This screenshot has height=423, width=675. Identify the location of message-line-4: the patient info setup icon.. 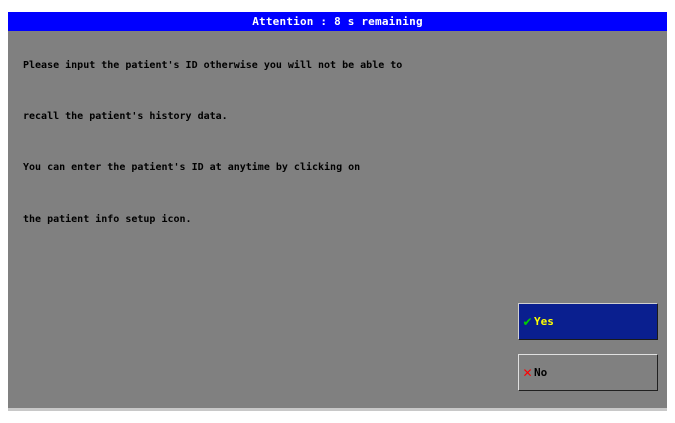
(107, 219).